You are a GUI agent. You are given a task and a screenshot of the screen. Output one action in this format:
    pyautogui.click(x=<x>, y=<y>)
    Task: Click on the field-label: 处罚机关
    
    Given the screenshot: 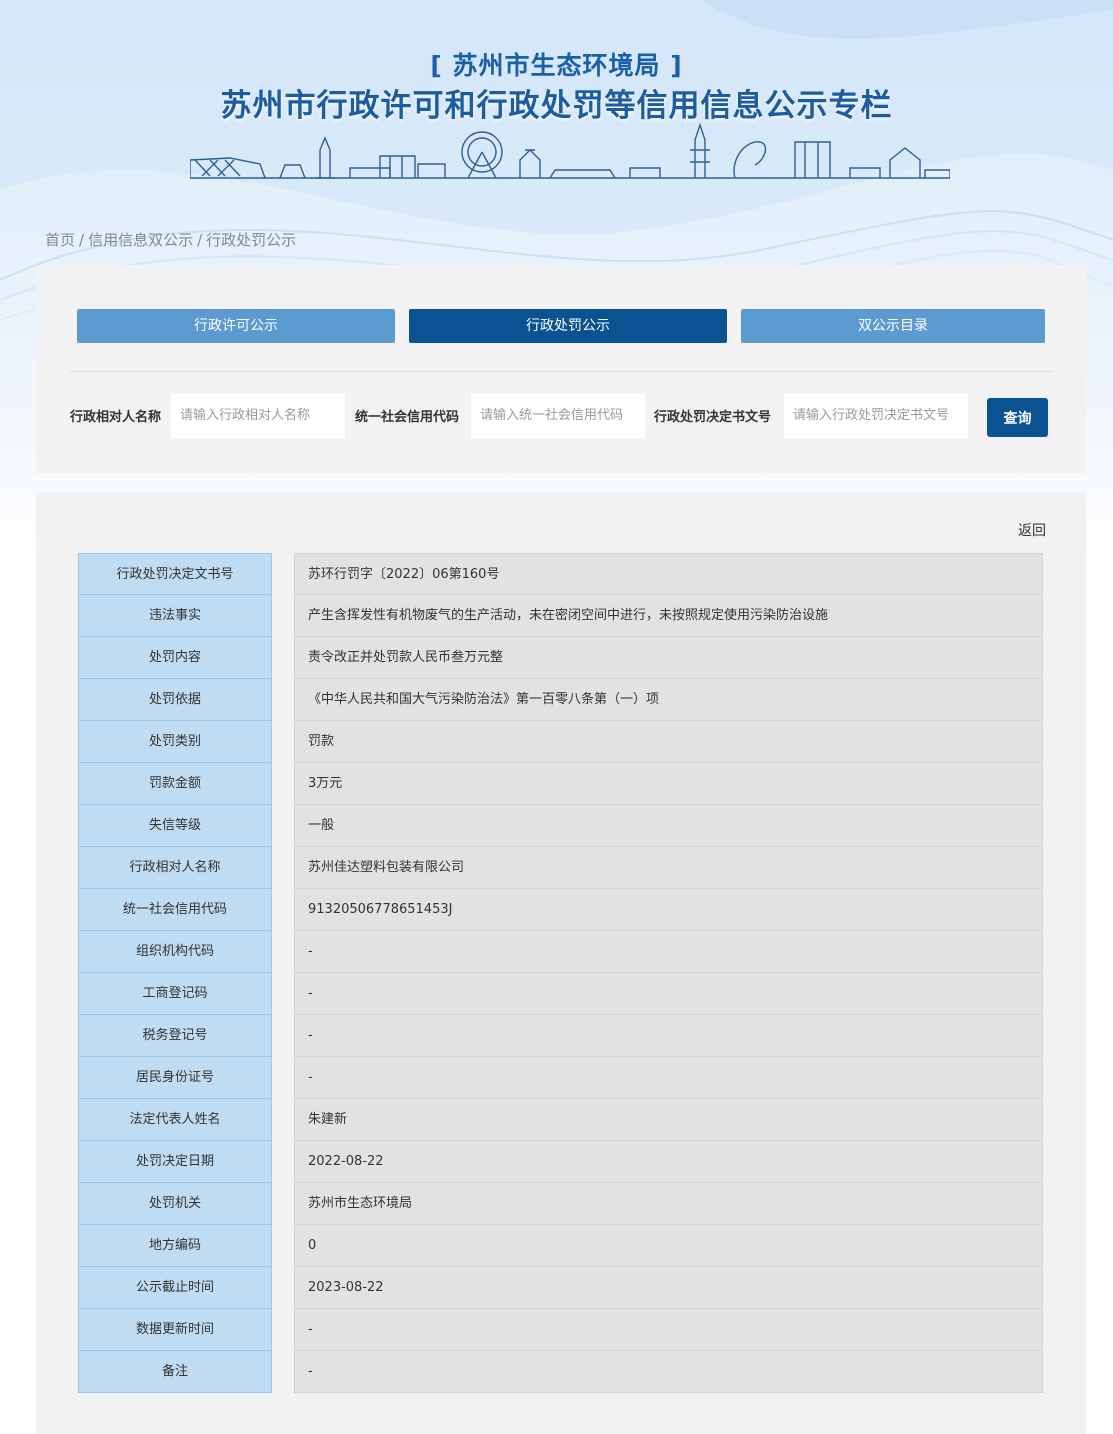 What is the action you would take?
    pyautogui.click(x=175, y=1204)
    